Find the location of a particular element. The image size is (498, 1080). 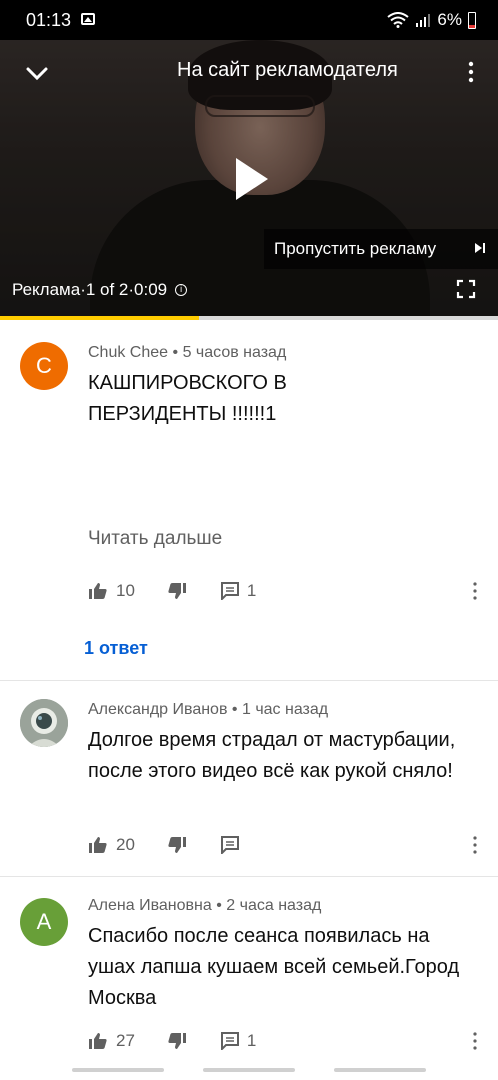

comment-actions: 20 is located at coordinates (167, 845).